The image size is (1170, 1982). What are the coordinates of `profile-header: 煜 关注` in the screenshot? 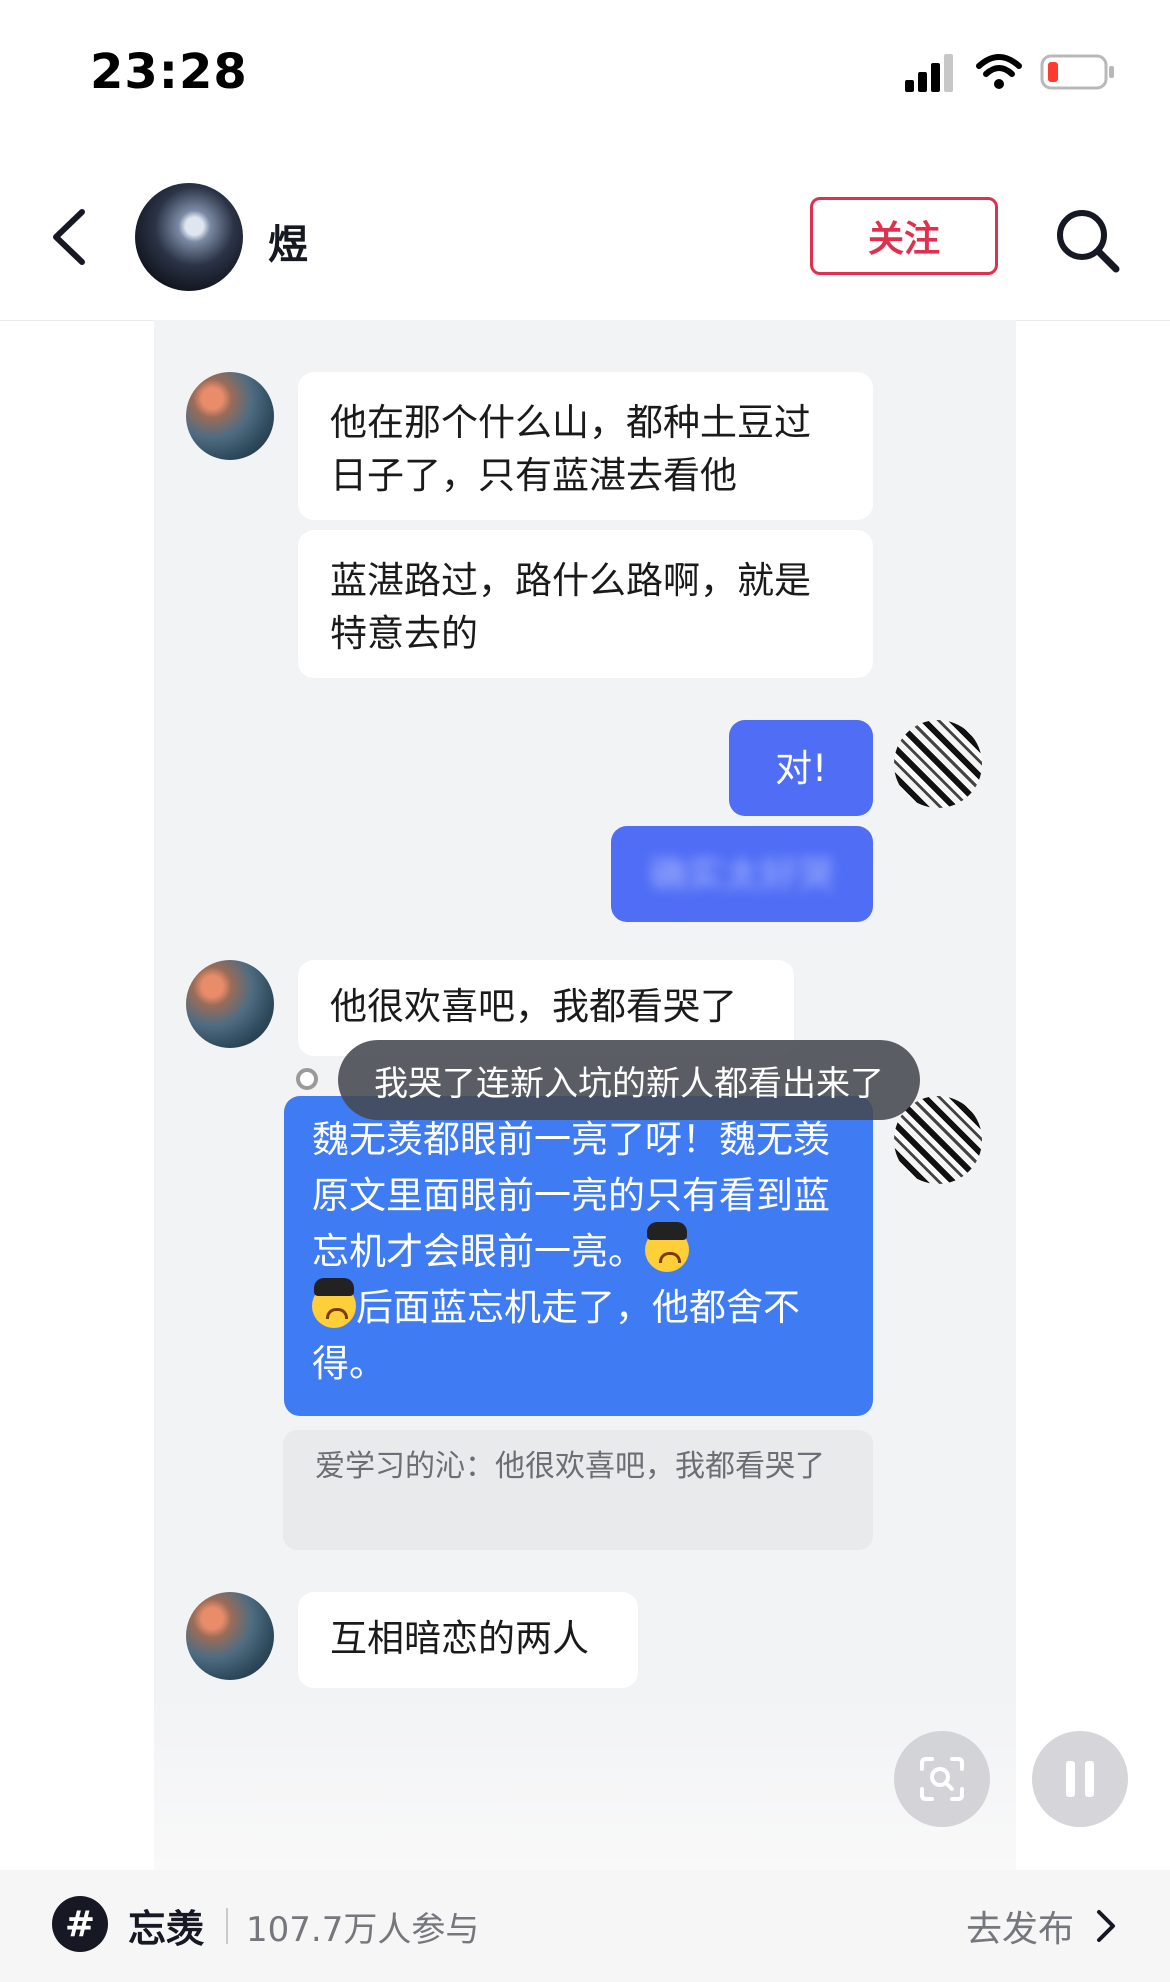 It's located at (585, 235).